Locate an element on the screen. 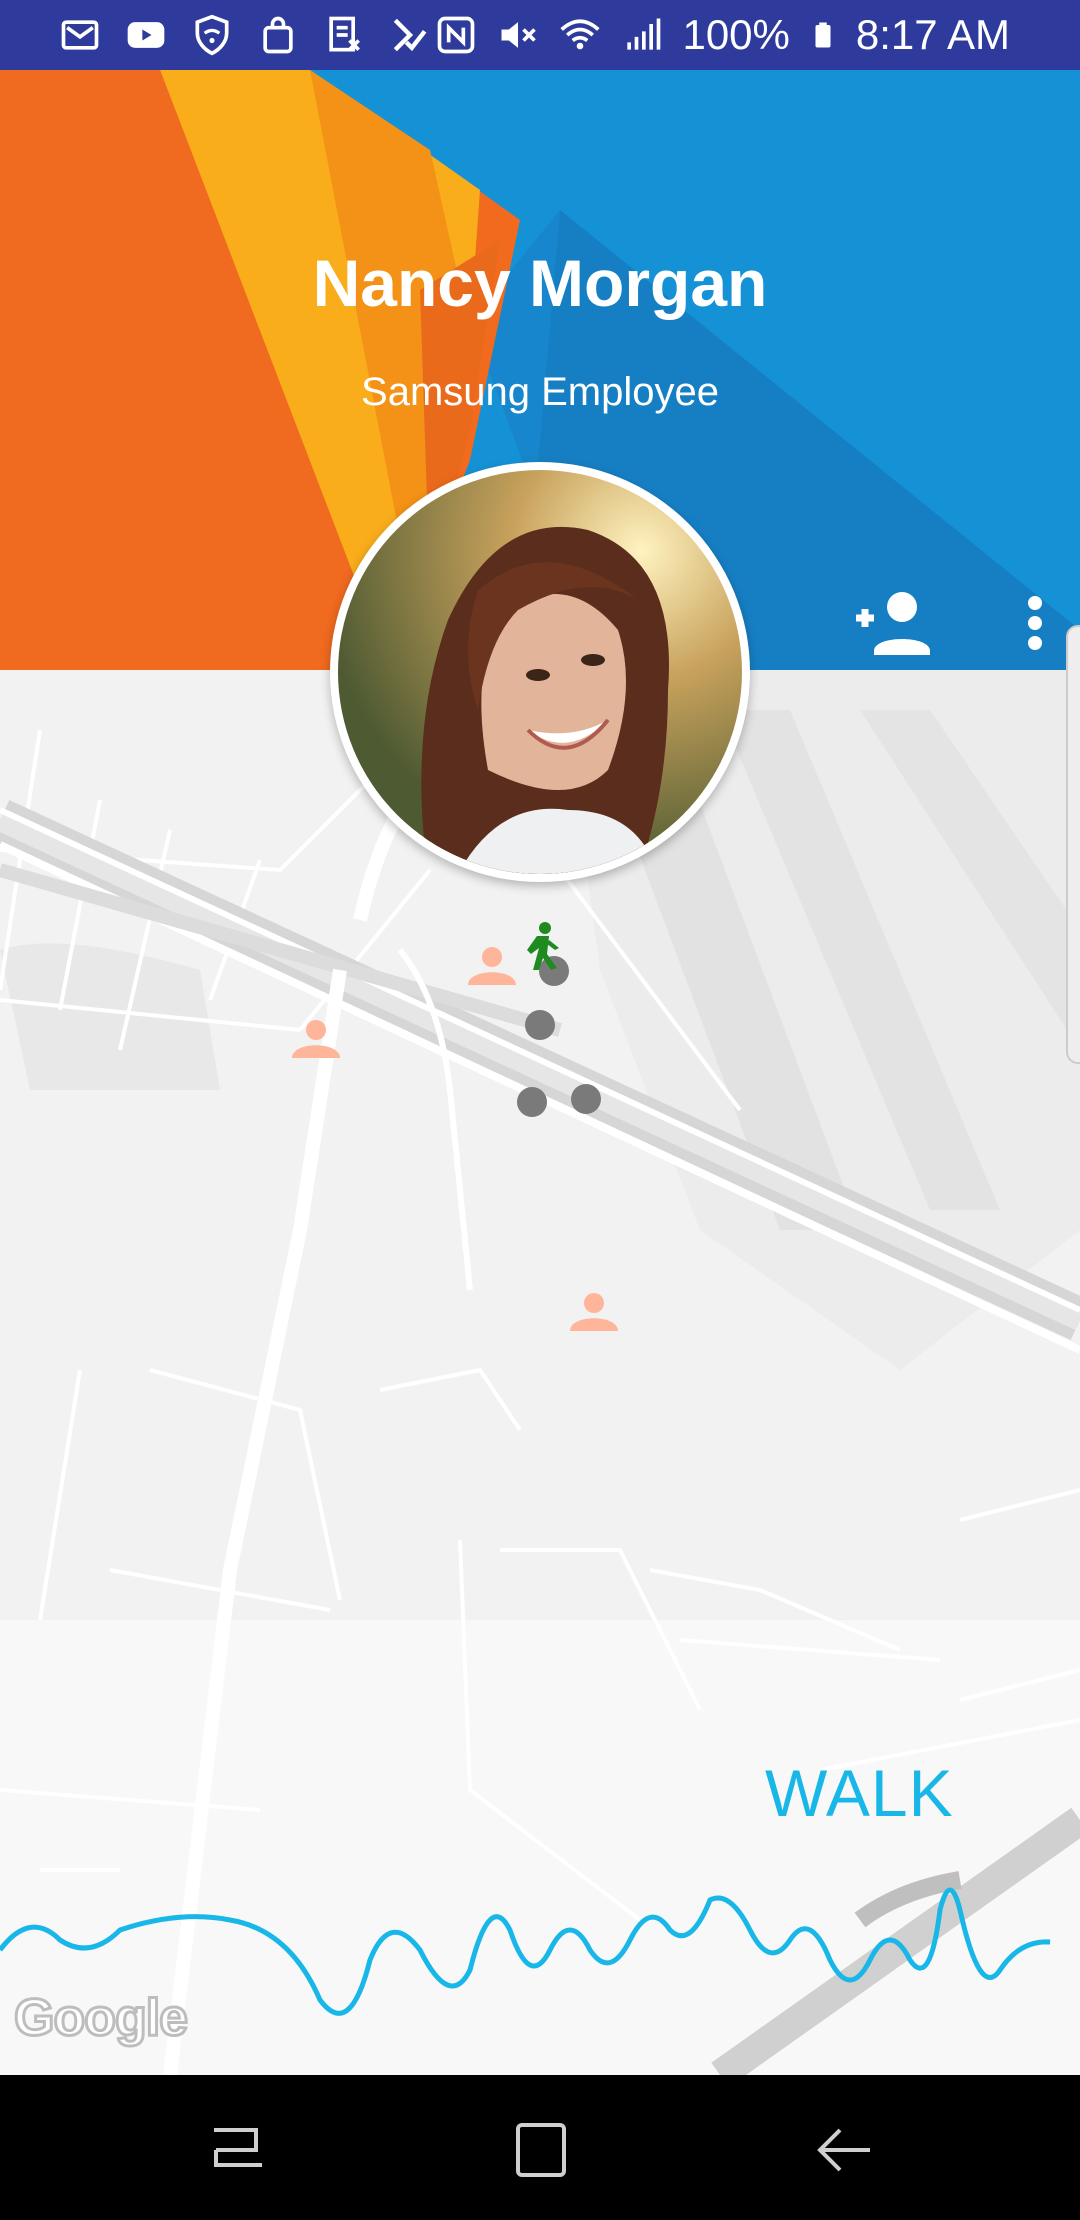 This screenshot has height=2220, width=1080. navigation-bar is located at coordinates (540, 2147).